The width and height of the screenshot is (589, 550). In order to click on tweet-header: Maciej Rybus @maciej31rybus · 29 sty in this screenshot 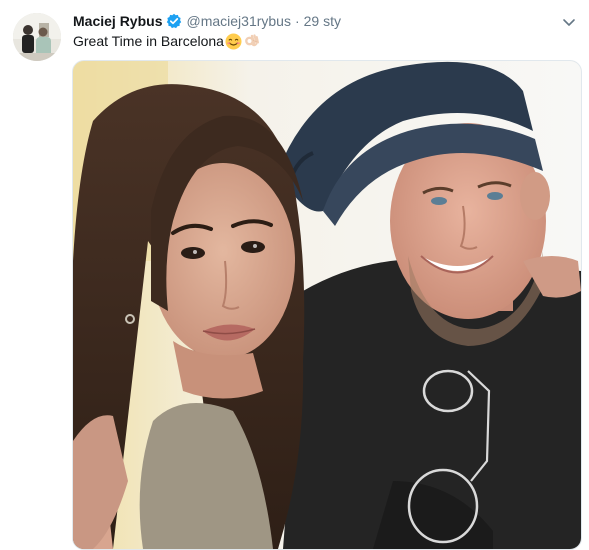, I will do `click(207, 21)`.